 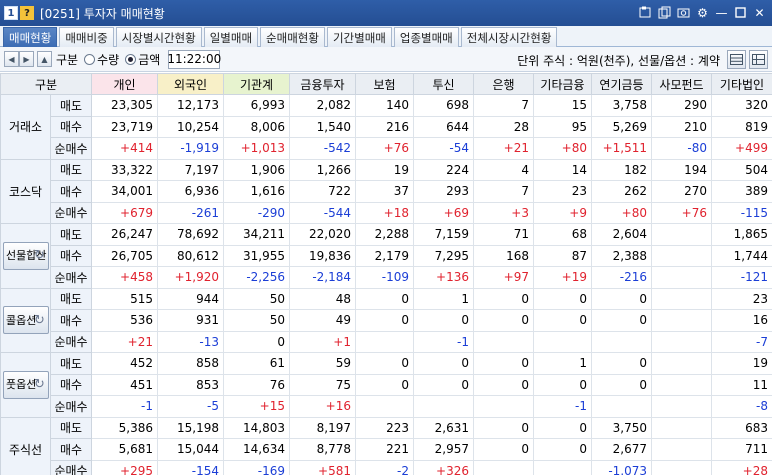 What do you see at coordinates (231, 37) in the screenshot?
I see `tab-item: 일별매매` at bounding box center [231, 37].